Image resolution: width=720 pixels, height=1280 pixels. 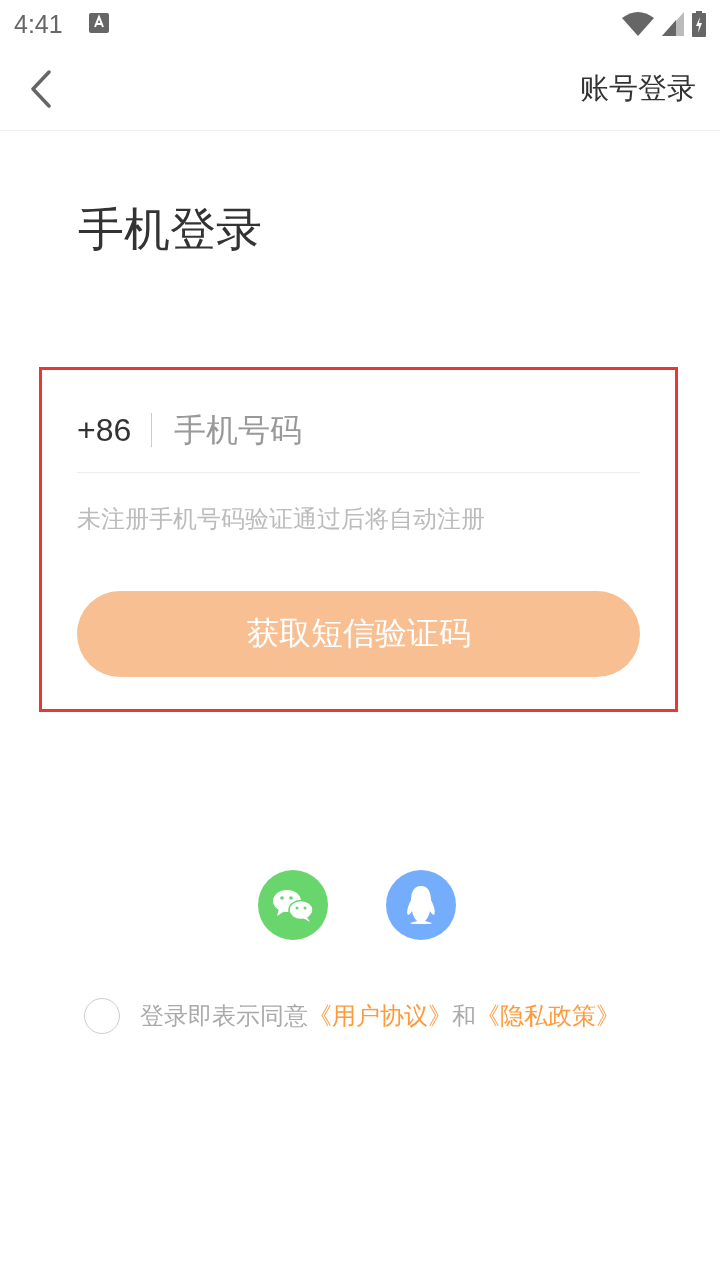 What do you see at coordinates (41, 89) in the screenshot?
I see `back-icon` at bounding box center [41, 89].